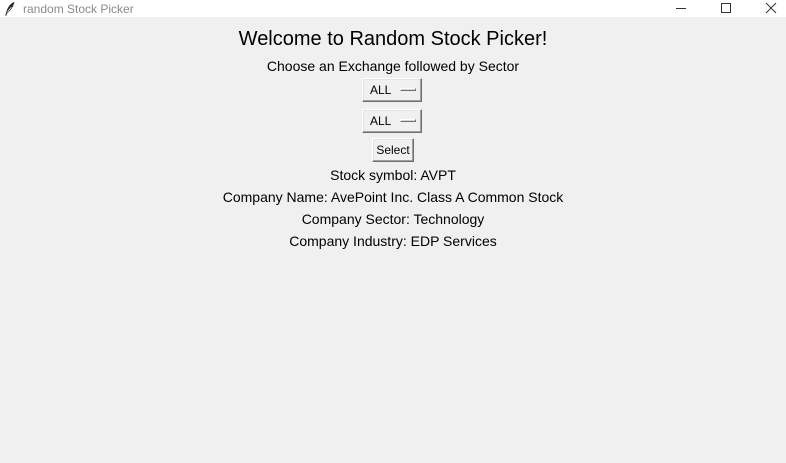  I want to click on exchange-dropdown: ALL, so click(392, 90).